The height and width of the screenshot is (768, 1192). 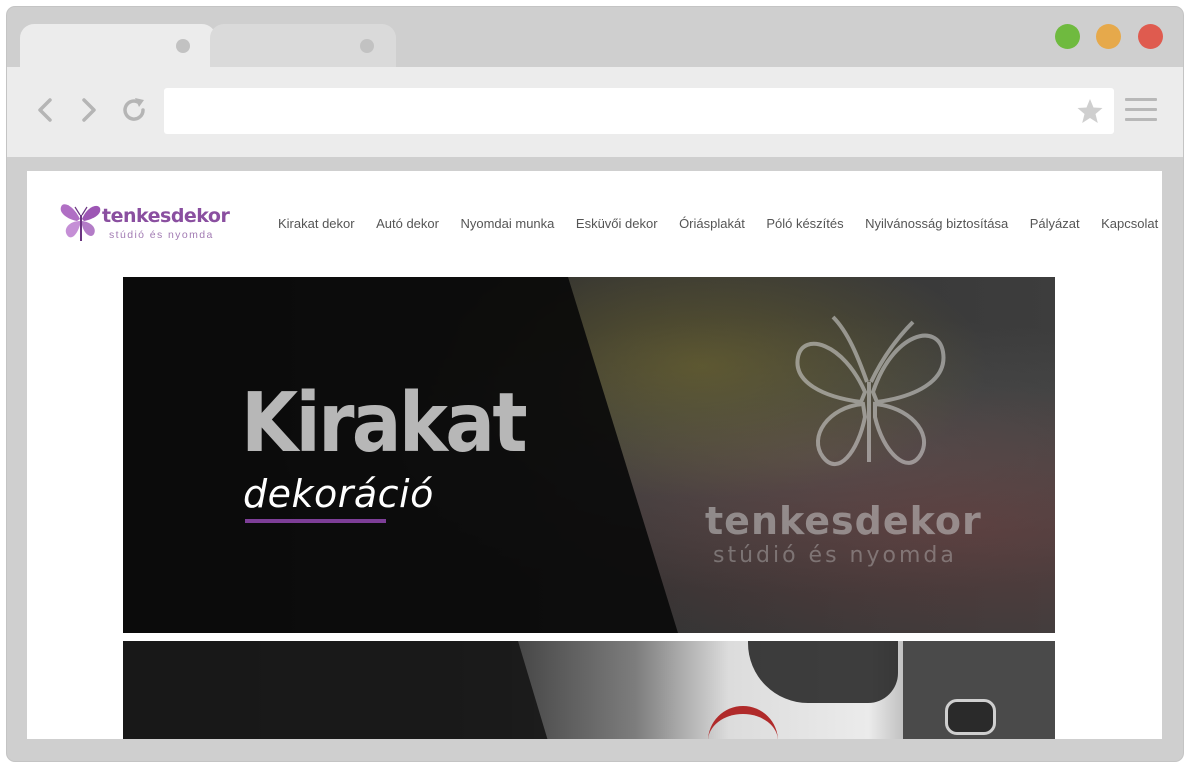 What do you see at coordinates (1090, 111) in the screenshot?
I see `star-icon` at bounding box center [1090, 111].